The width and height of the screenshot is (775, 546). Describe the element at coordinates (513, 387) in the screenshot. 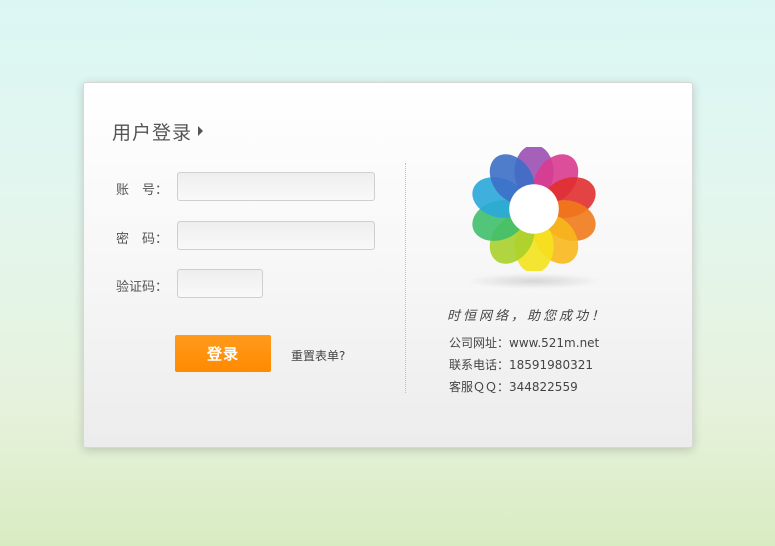

I see `company-qq: 客服ＱＱ：344822559` at that location.